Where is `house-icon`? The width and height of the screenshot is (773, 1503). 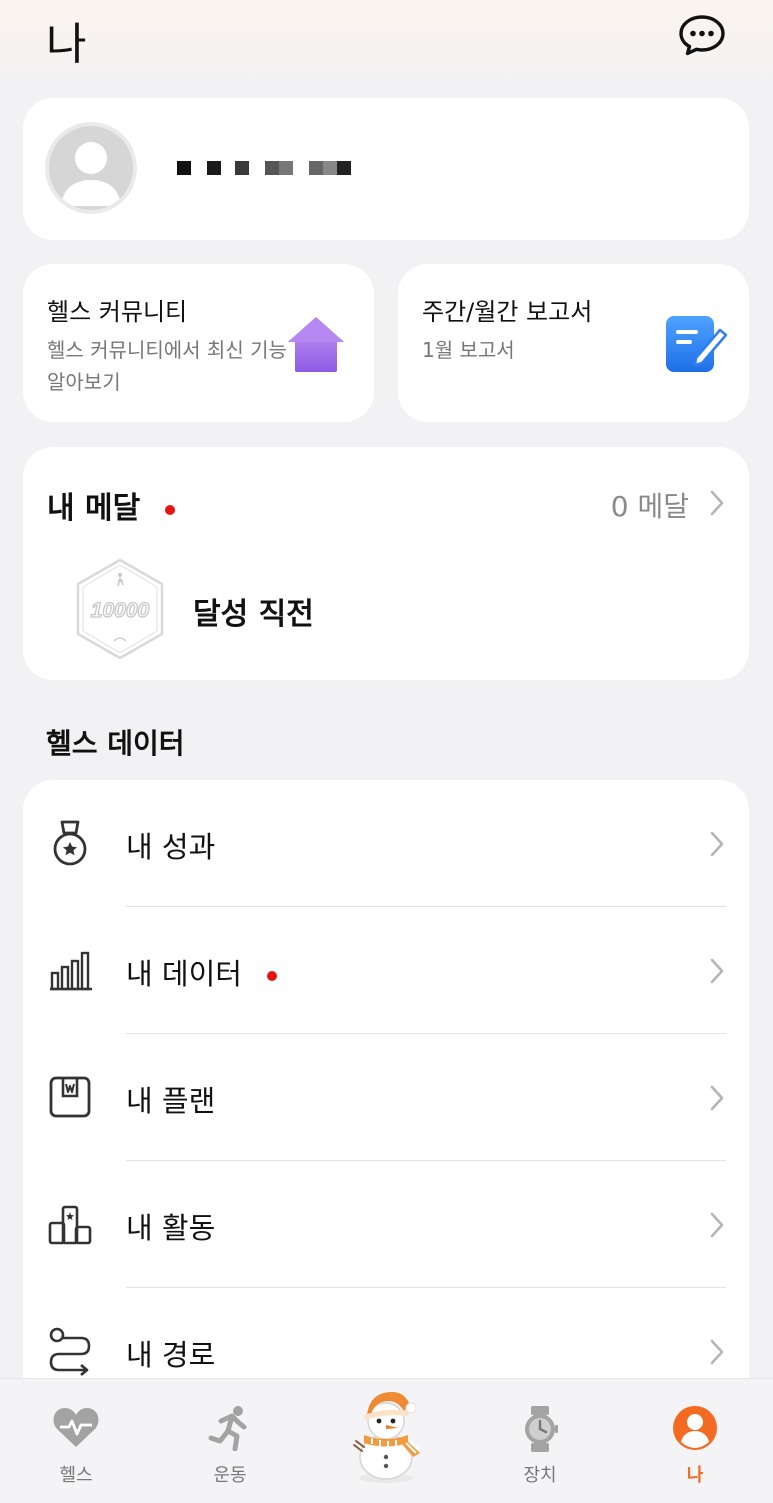 house-icon is located at coordinates (316, 344).